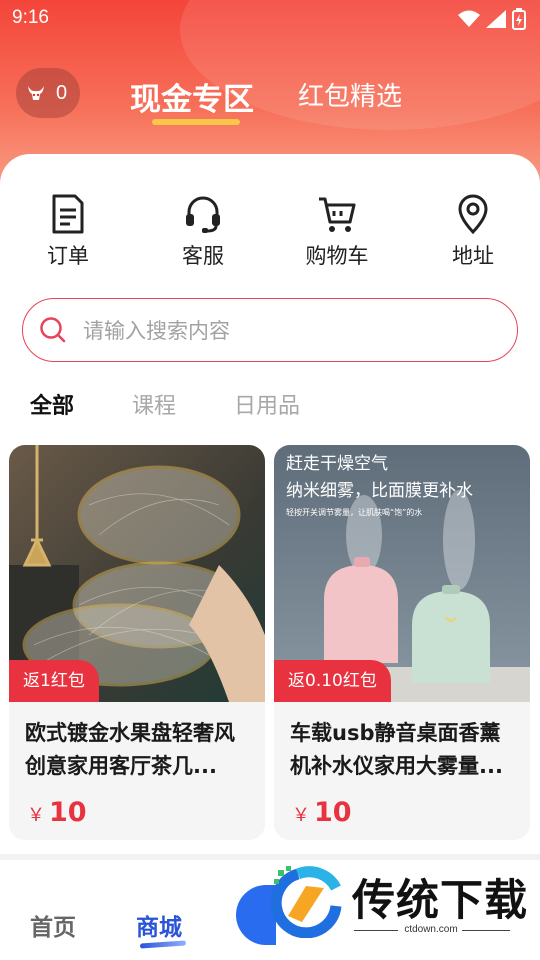 This screenshot has height=960, width=540. Describe the element at coordinates (68, 256) in the screenshot. I see `quick-action-label: 订单` at that location.